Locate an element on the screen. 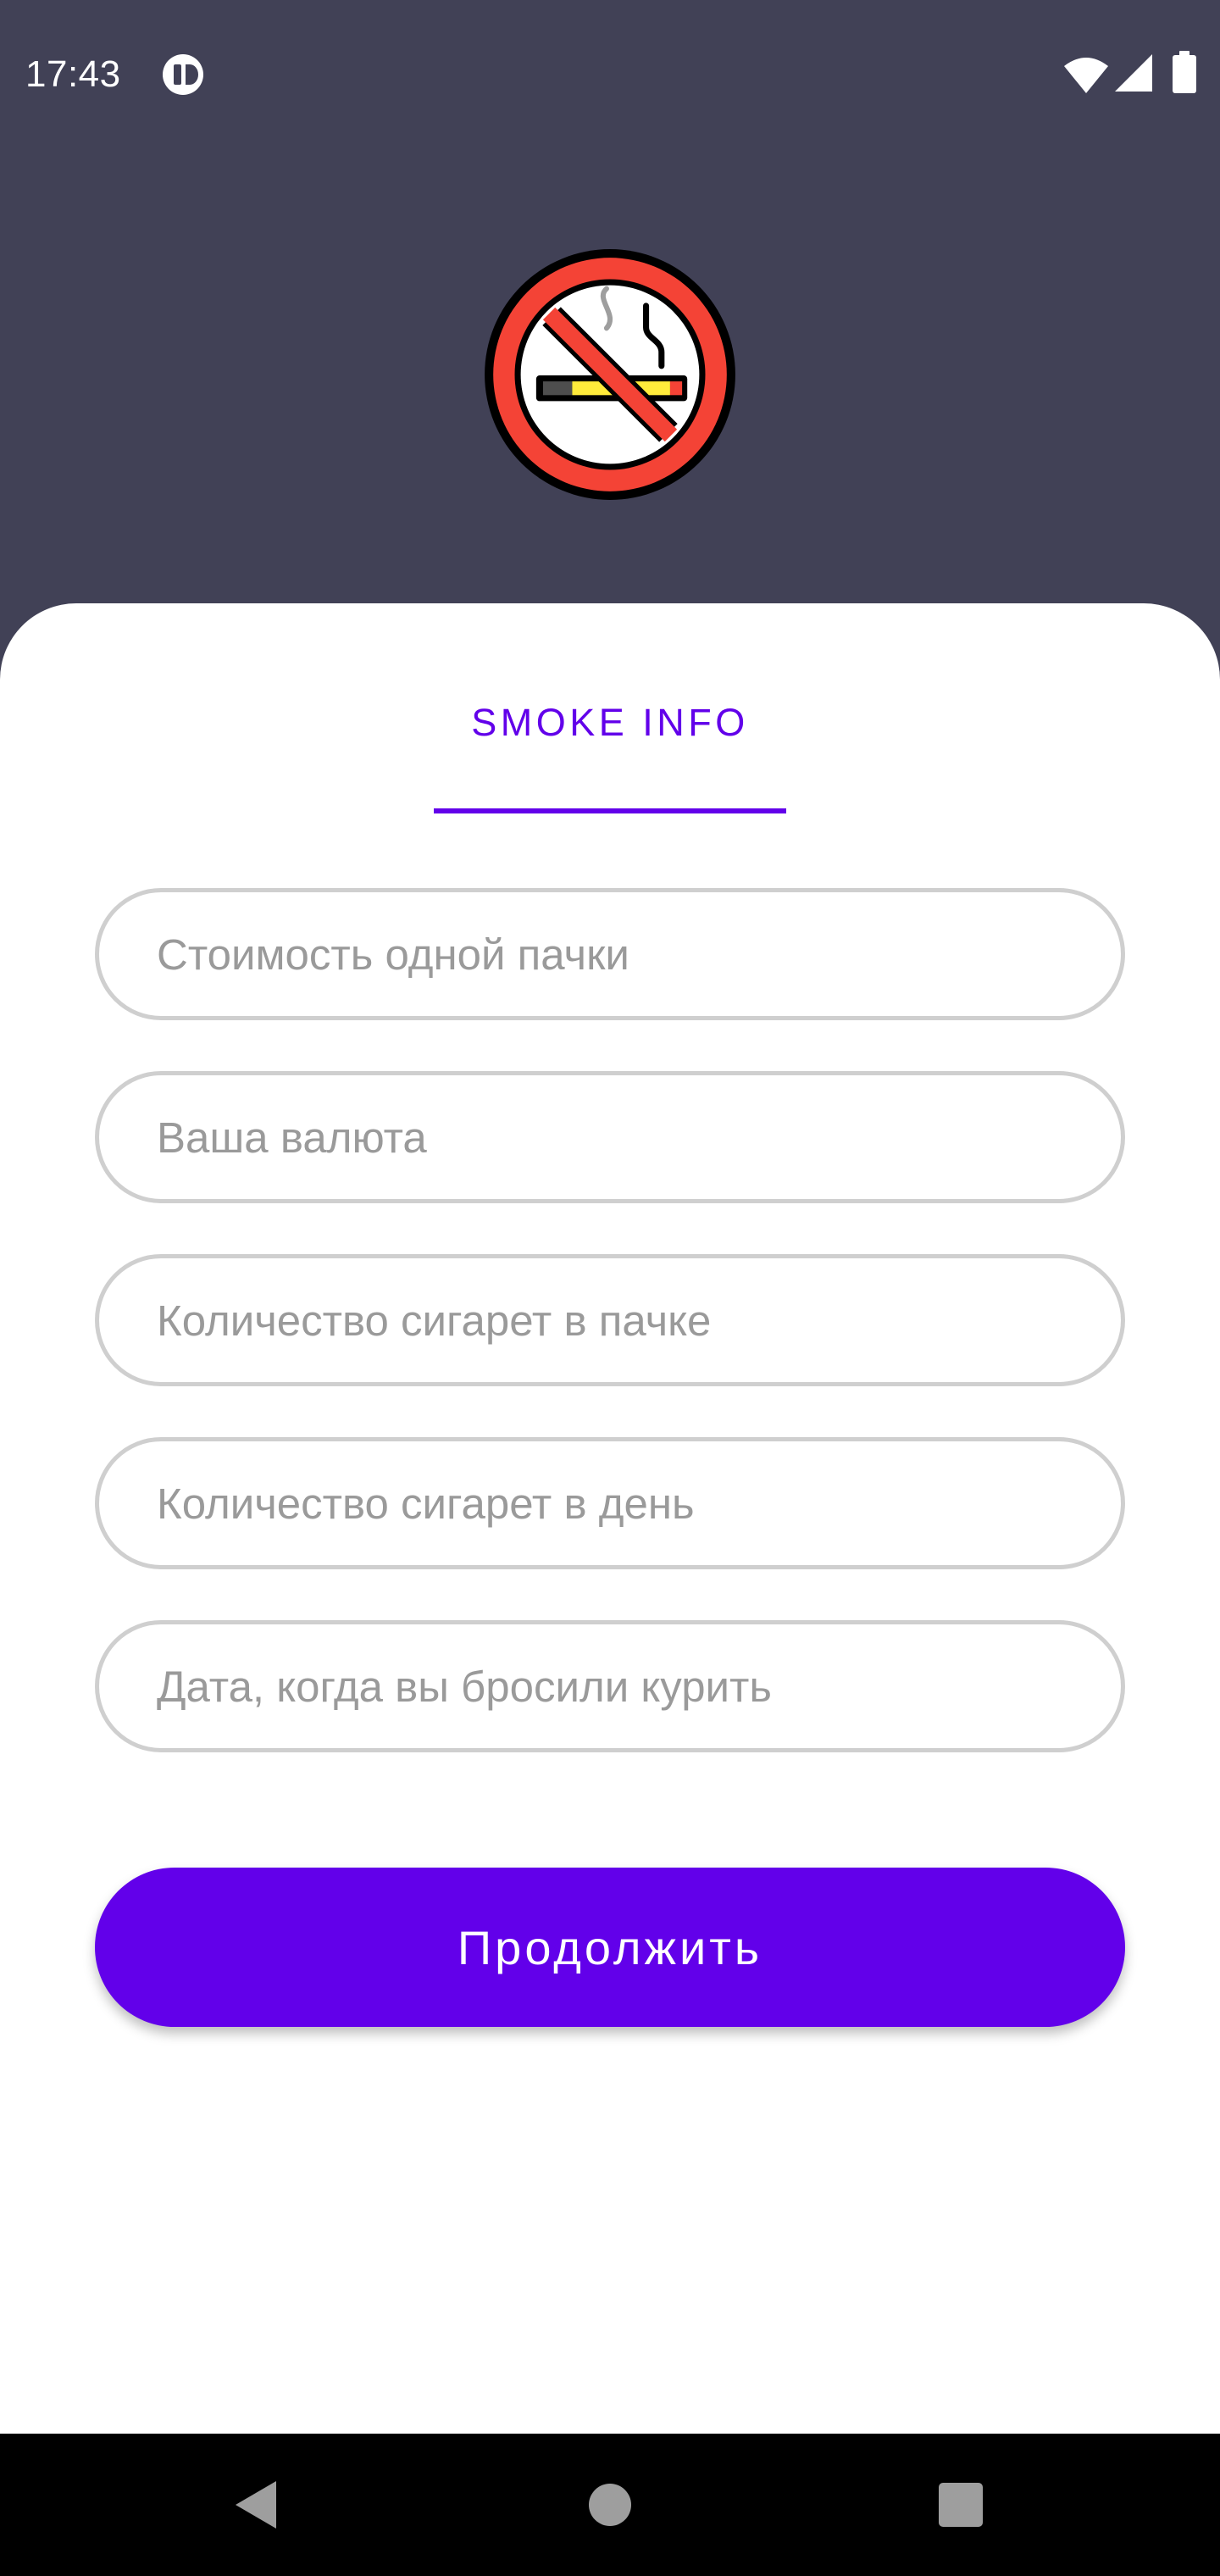 The width and height of the screenshot is (1220, 2576). tab-smoke-info: SMOKE INFO is located at coordinates (610, 753).